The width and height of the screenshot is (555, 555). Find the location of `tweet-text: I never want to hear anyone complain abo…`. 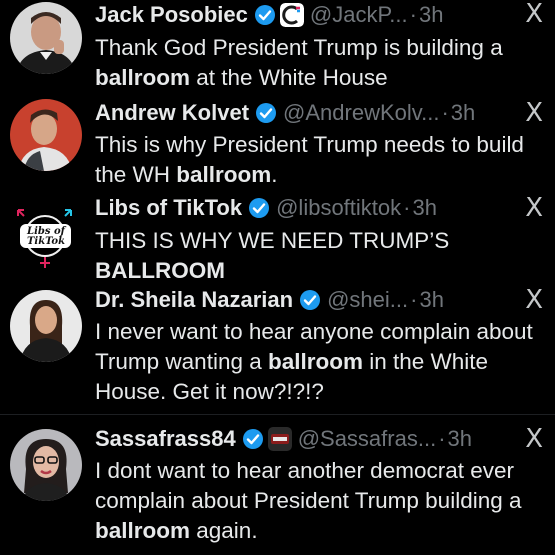

tweet-text: I never want to hear anyone complain abo… is located at coordinates (314, 361).